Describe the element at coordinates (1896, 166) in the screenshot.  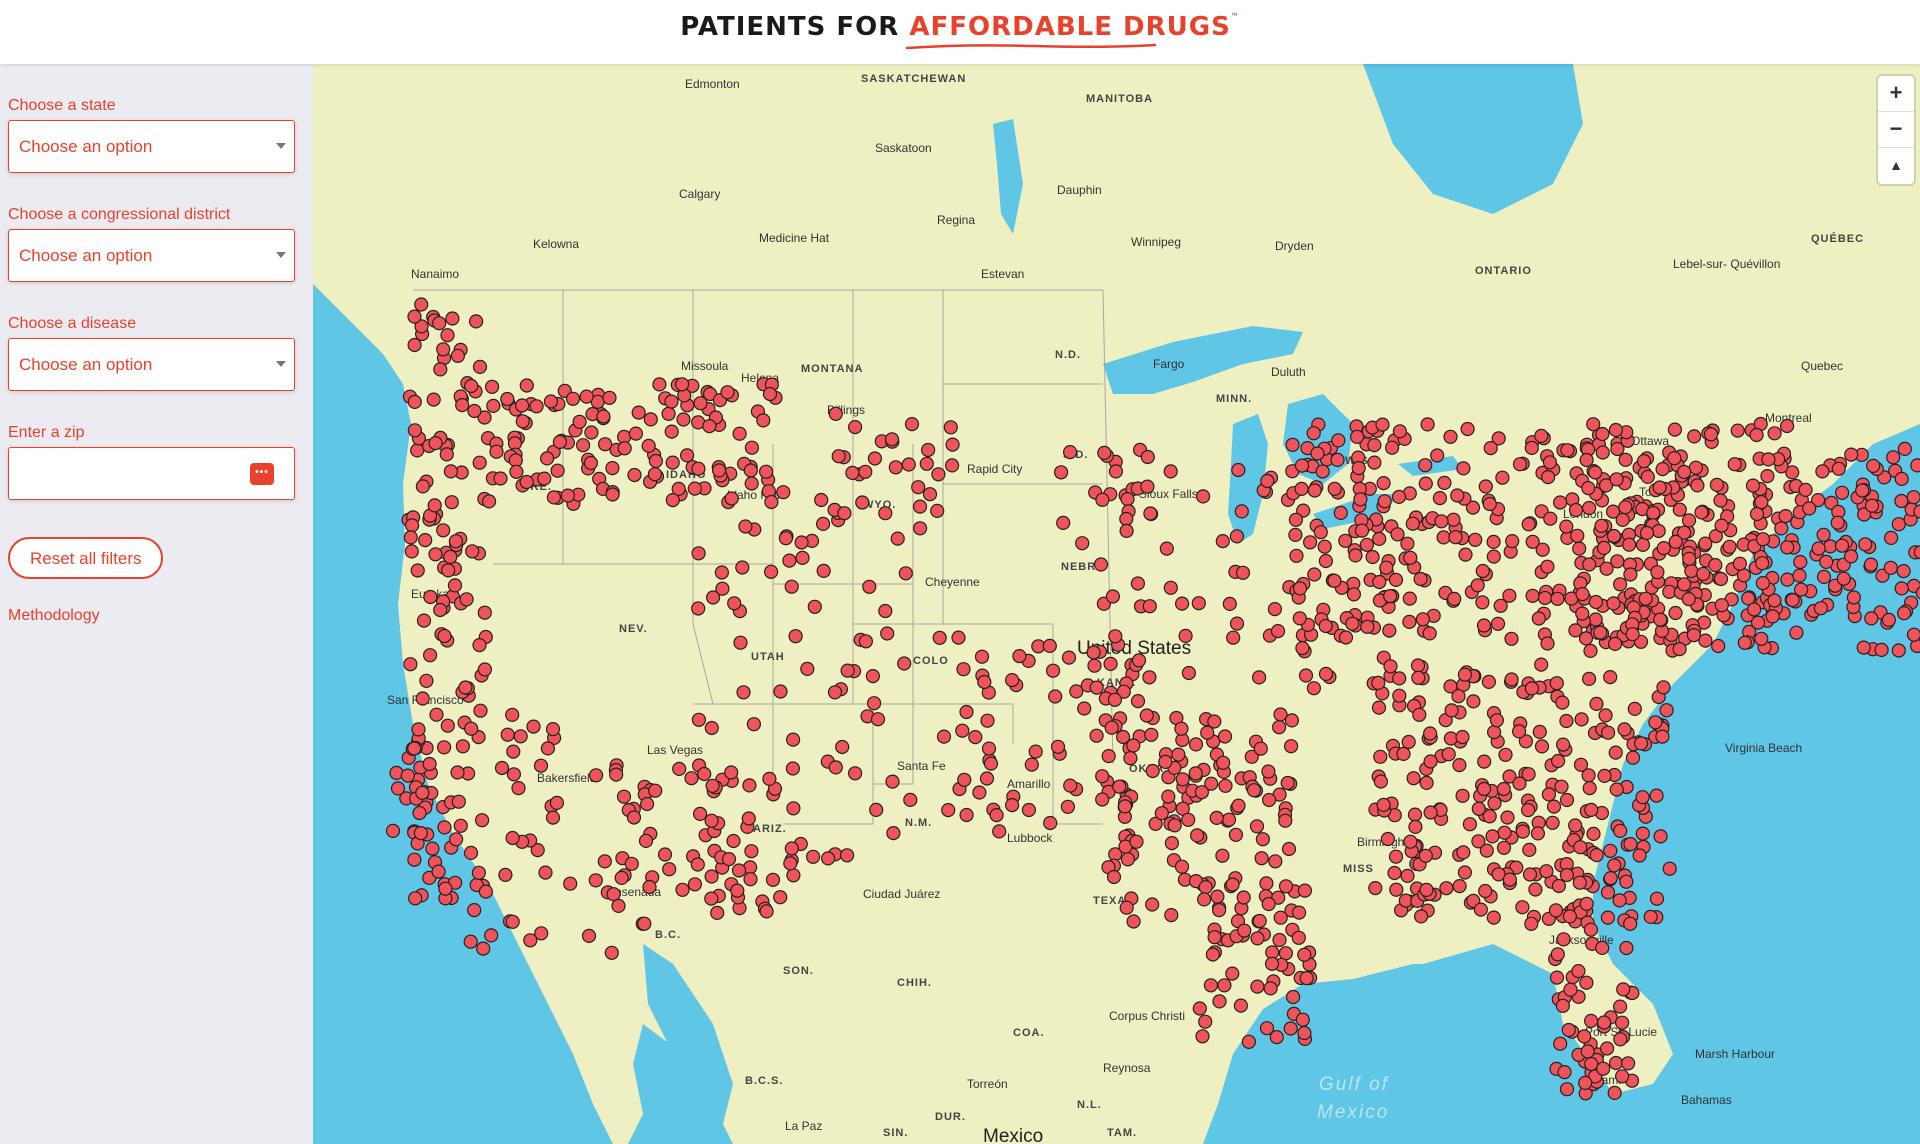
I see `compass-reset-button: ▲` at that location.